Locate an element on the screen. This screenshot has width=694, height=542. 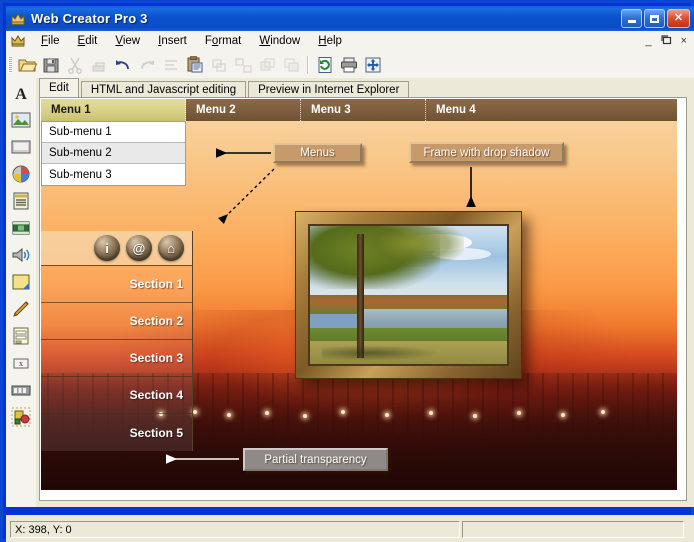
tools-sidebar: A x is located at coordinates (21, 292).